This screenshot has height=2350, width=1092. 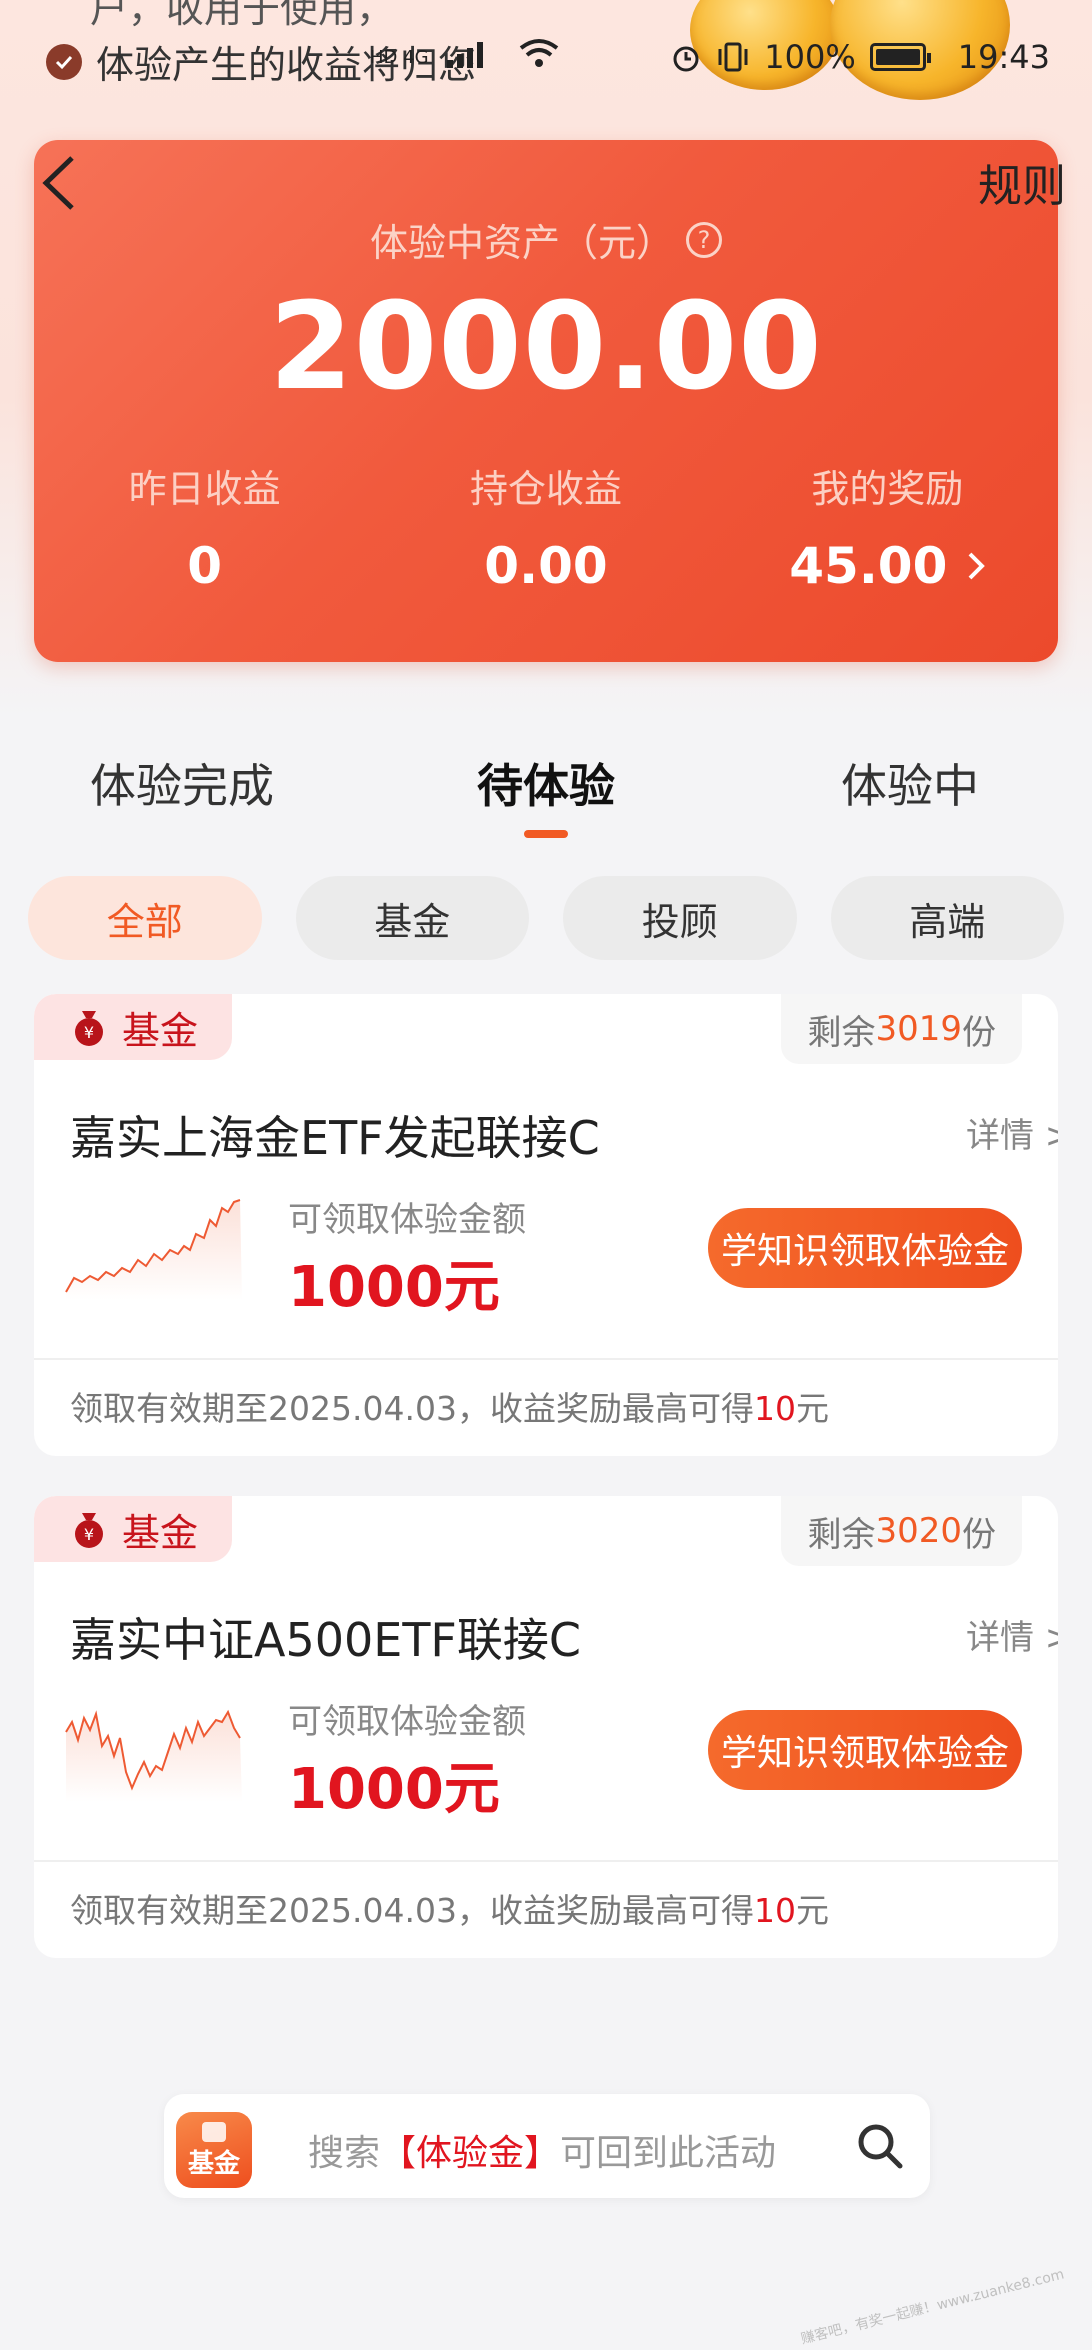 I want to click on help-icon: ?, so click(x=704, y=239).